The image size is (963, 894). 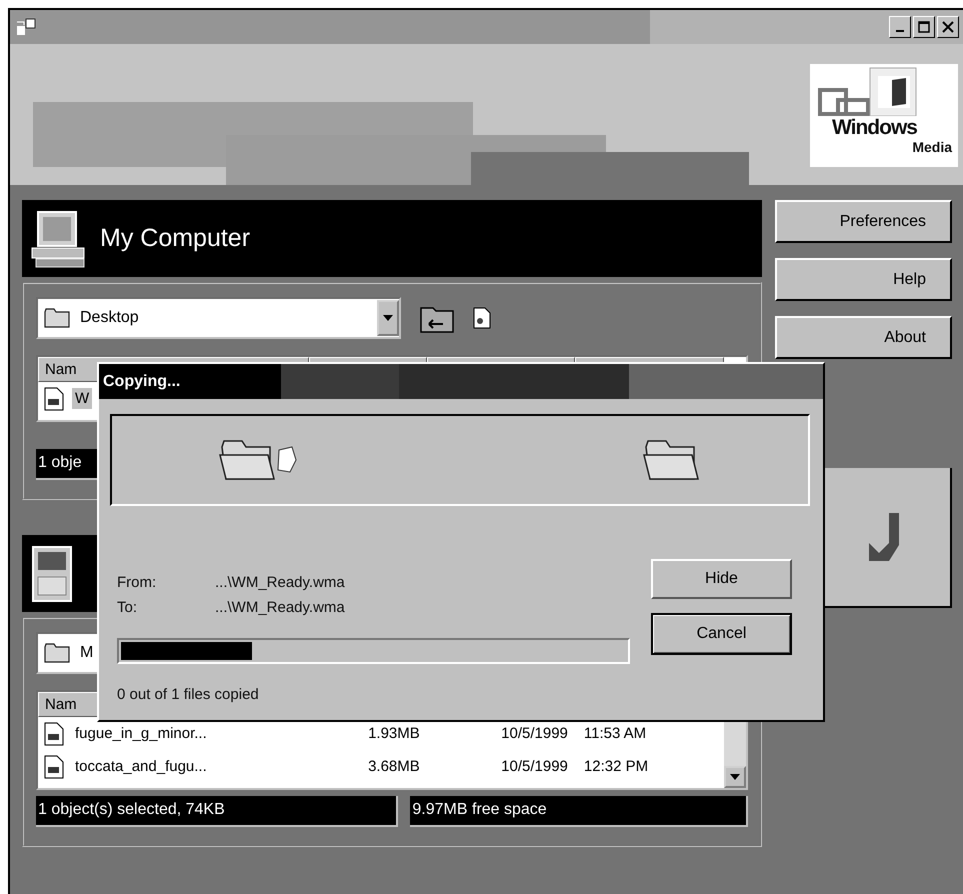 I want to click on status-text: 1 object(s) selected, 74KB, so click(x=217, y=811).